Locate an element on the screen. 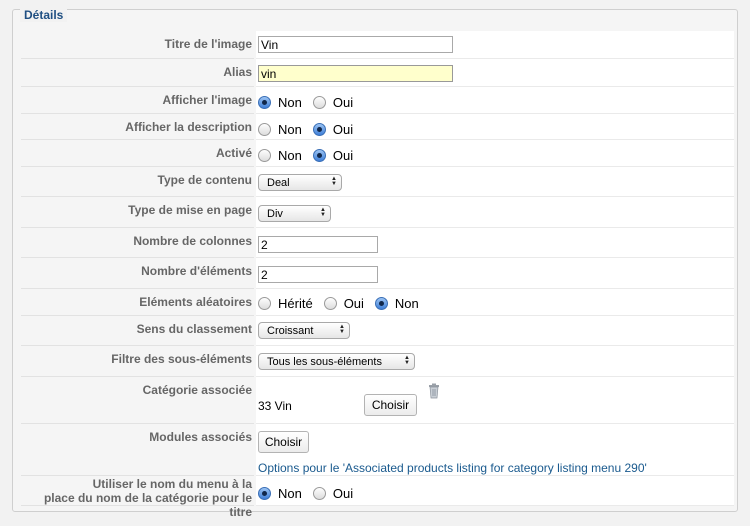 The width and height of the screenshot is (750, 526). use-menu-name-oui-label: Oui is located at coordinates (343, 493).